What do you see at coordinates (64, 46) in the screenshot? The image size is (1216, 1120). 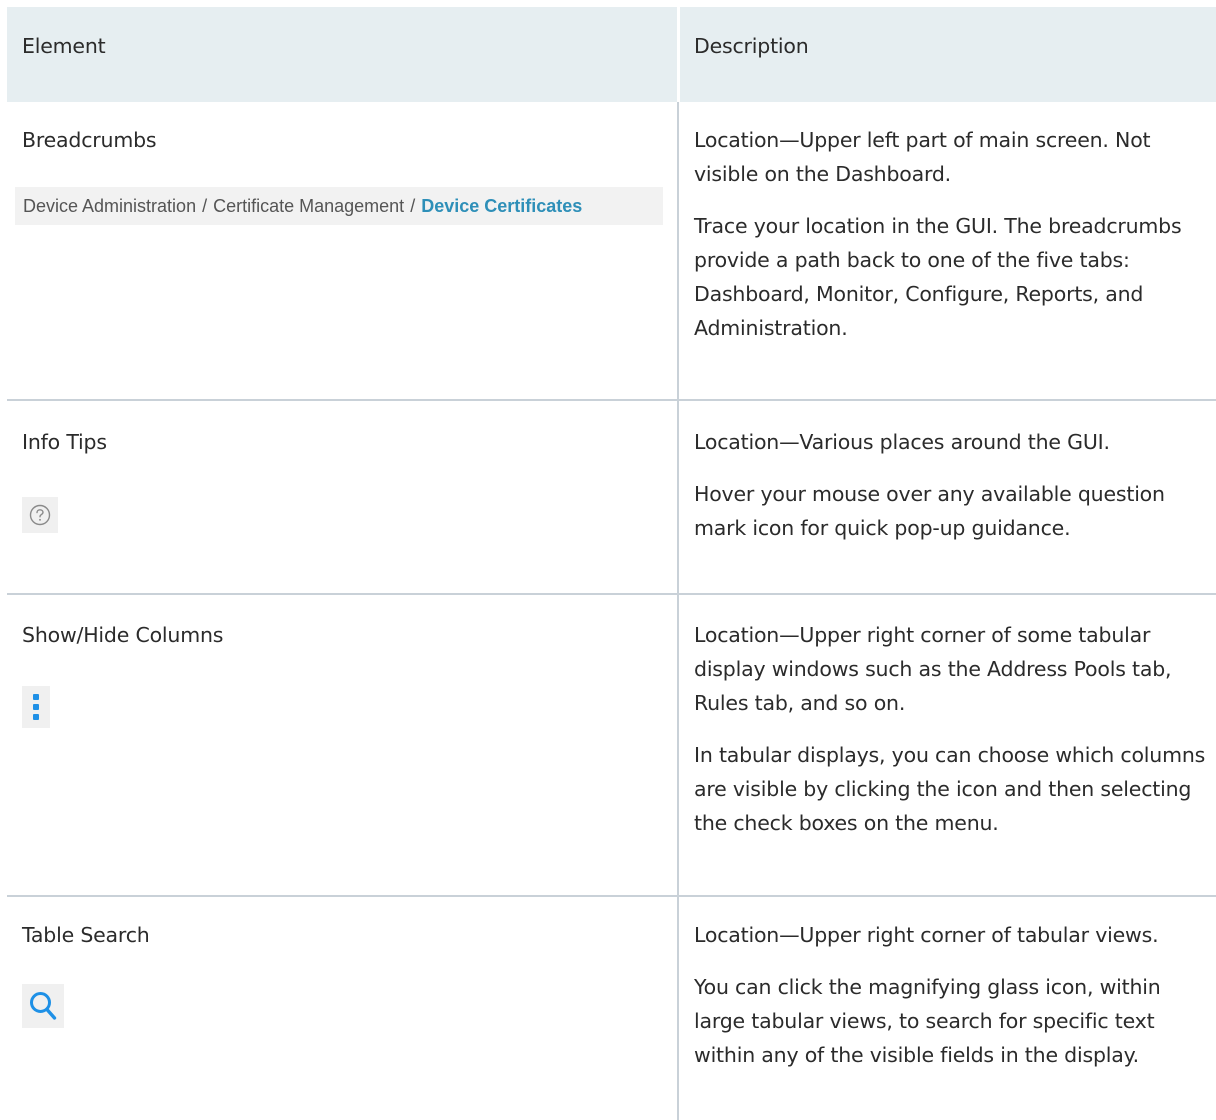 I see `header-element: Element` at bounding box center [64, 46].